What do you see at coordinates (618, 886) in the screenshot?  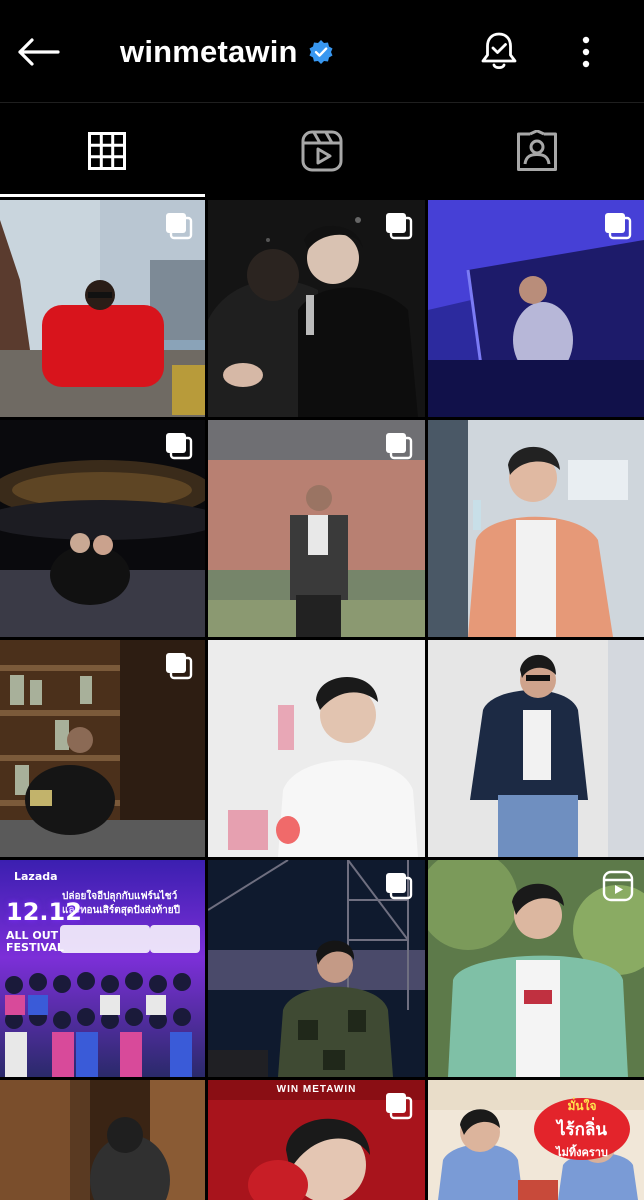 I see `reel-icon` at bounding box center [618, 886].